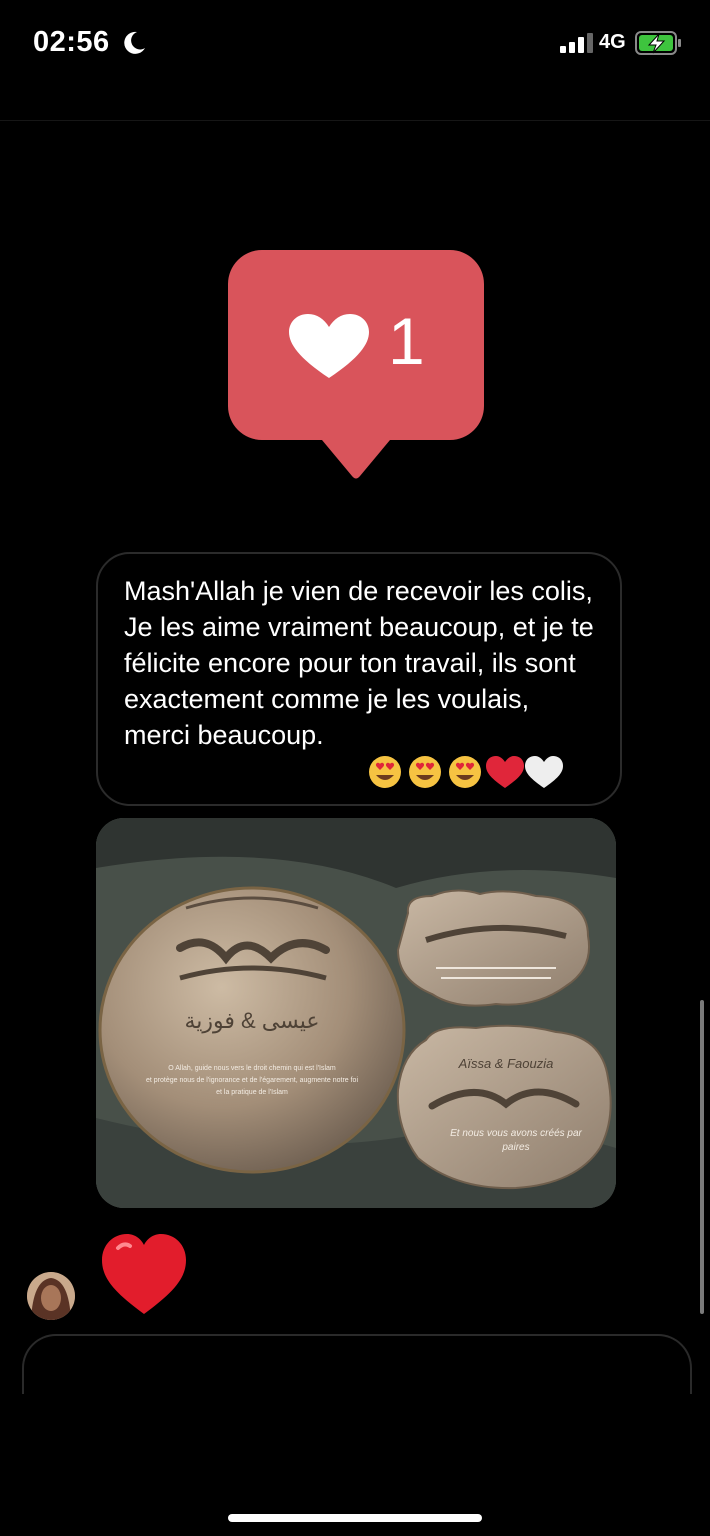 Image resolution: width=710 pixels, height=1536 pixels. I want to click on status-time: 02:56, so click(71, 42).